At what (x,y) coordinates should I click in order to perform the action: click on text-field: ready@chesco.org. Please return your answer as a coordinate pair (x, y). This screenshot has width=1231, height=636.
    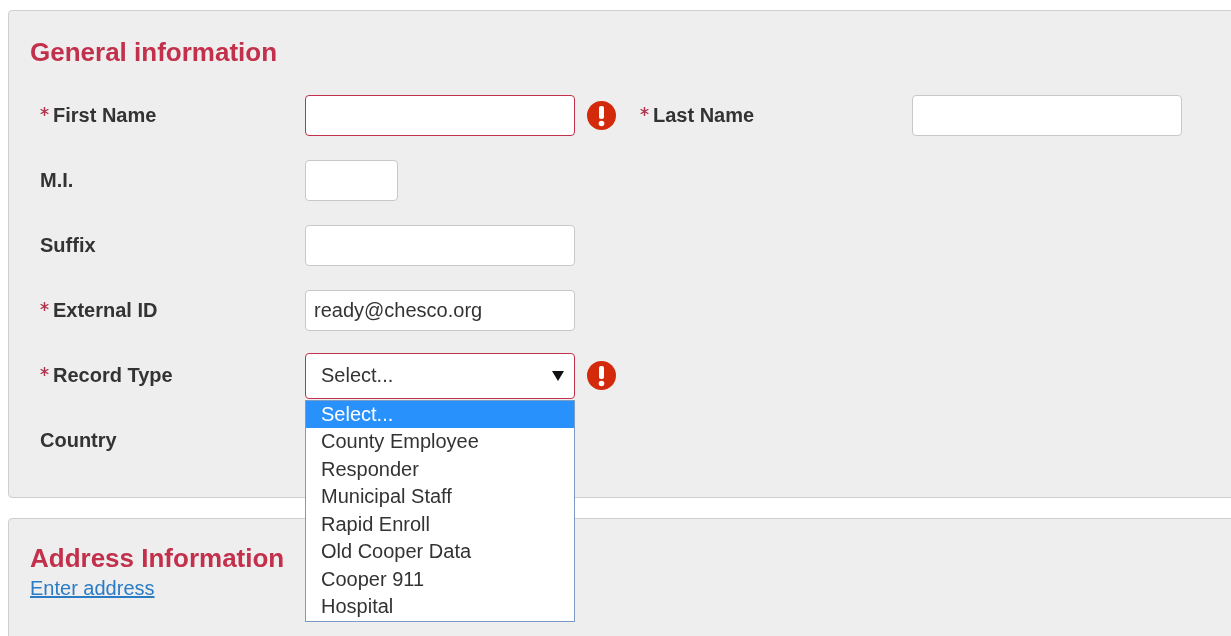
    Looking at the image, I should click on (440, 310).